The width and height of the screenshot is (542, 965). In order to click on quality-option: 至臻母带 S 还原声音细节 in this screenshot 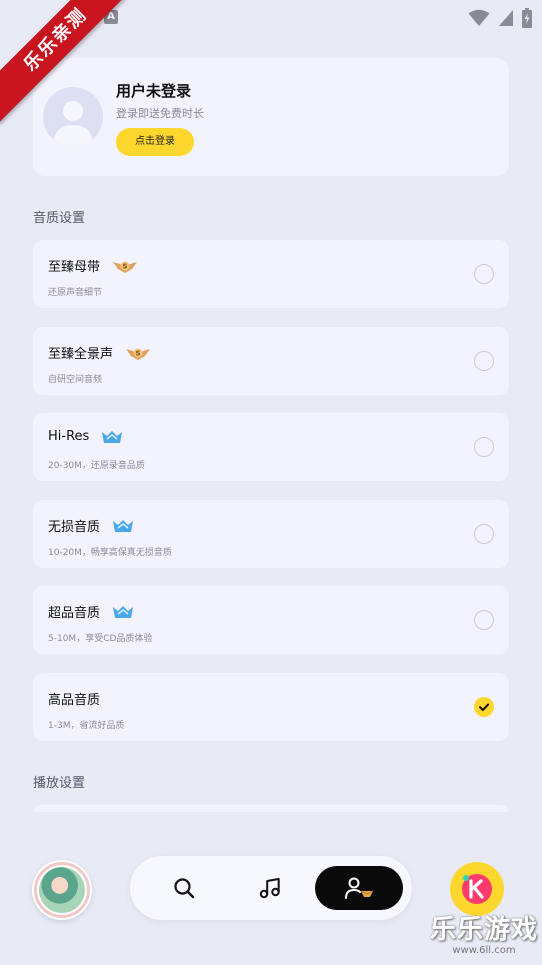, I will do `click(271, 274)`.